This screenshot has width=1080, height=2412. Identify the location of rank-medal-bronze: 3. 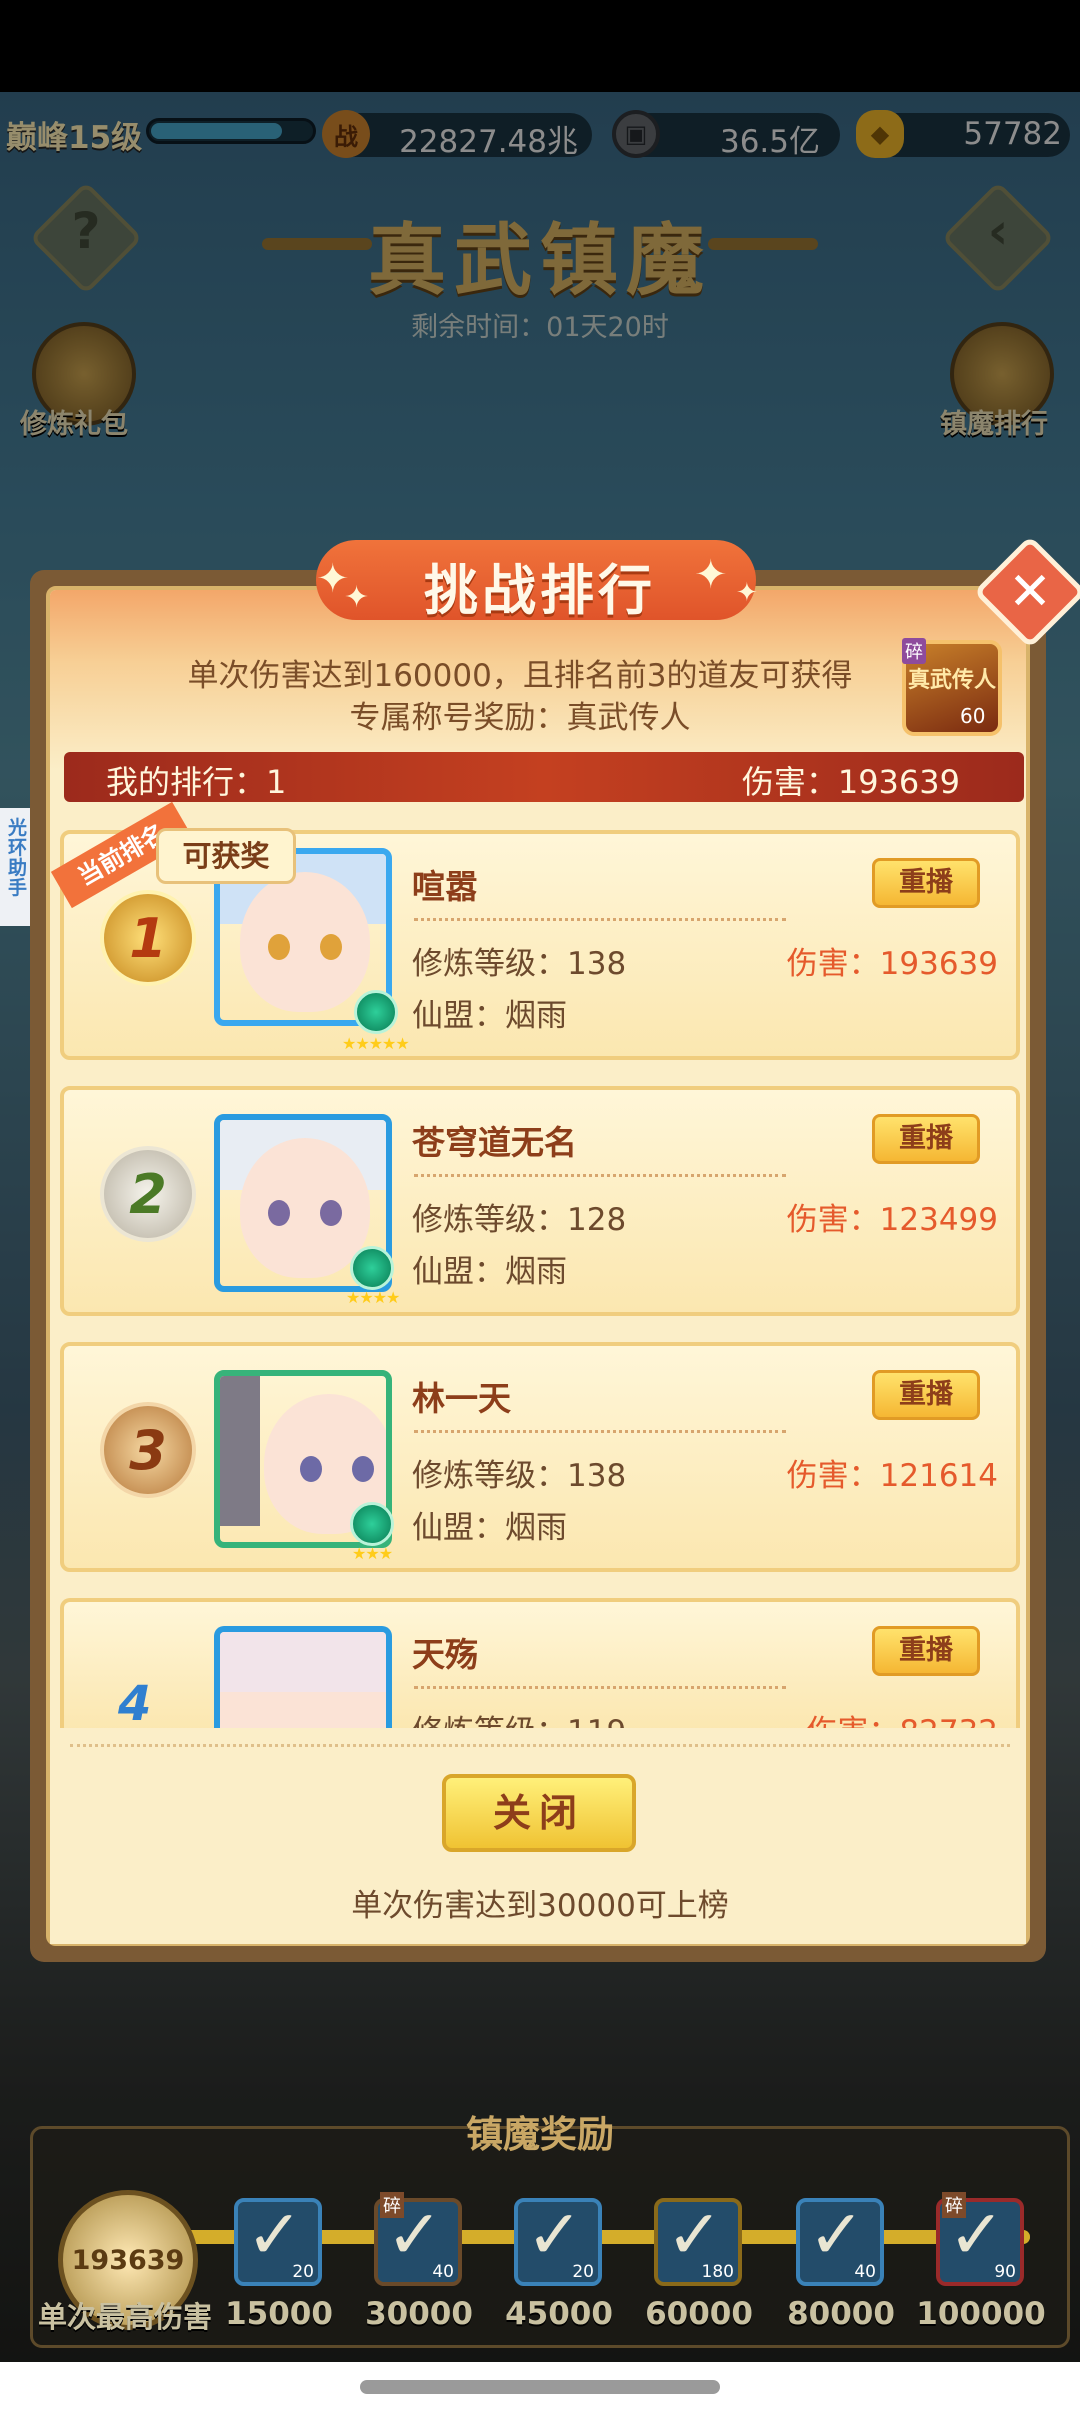
(148, 1450).